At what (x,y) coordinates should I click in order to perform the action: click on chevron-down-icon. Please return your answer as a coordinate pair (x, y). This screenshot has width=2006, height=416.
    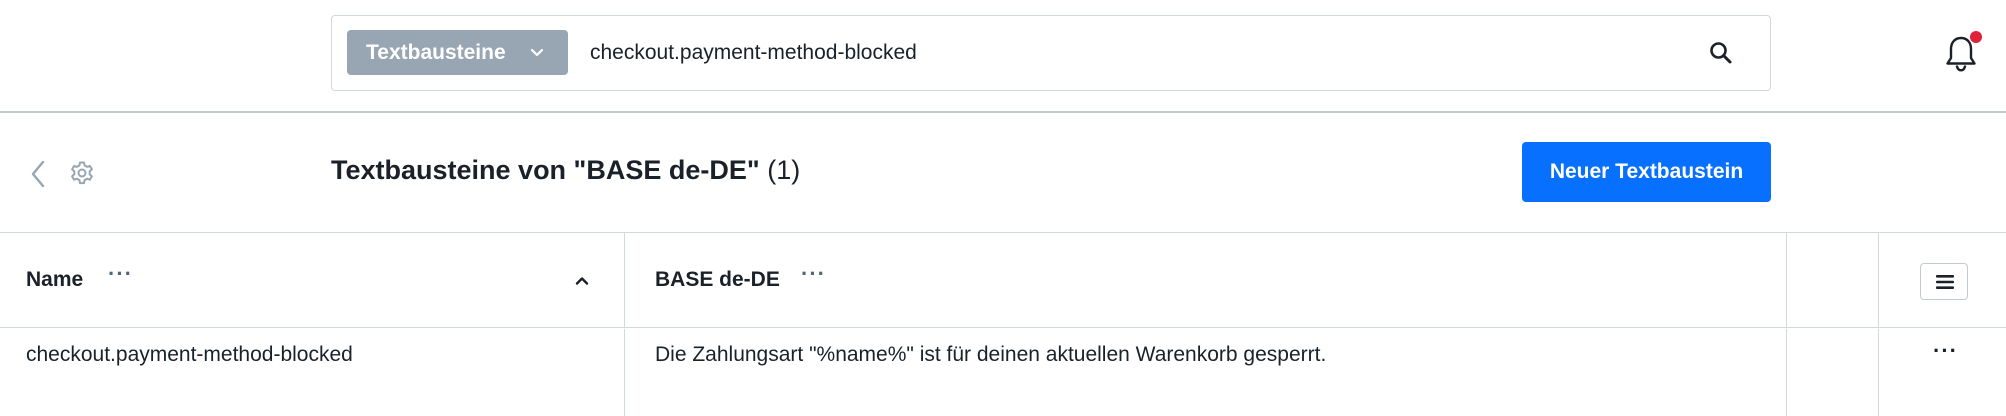
    Looking at the image, I should click on (537, 52).